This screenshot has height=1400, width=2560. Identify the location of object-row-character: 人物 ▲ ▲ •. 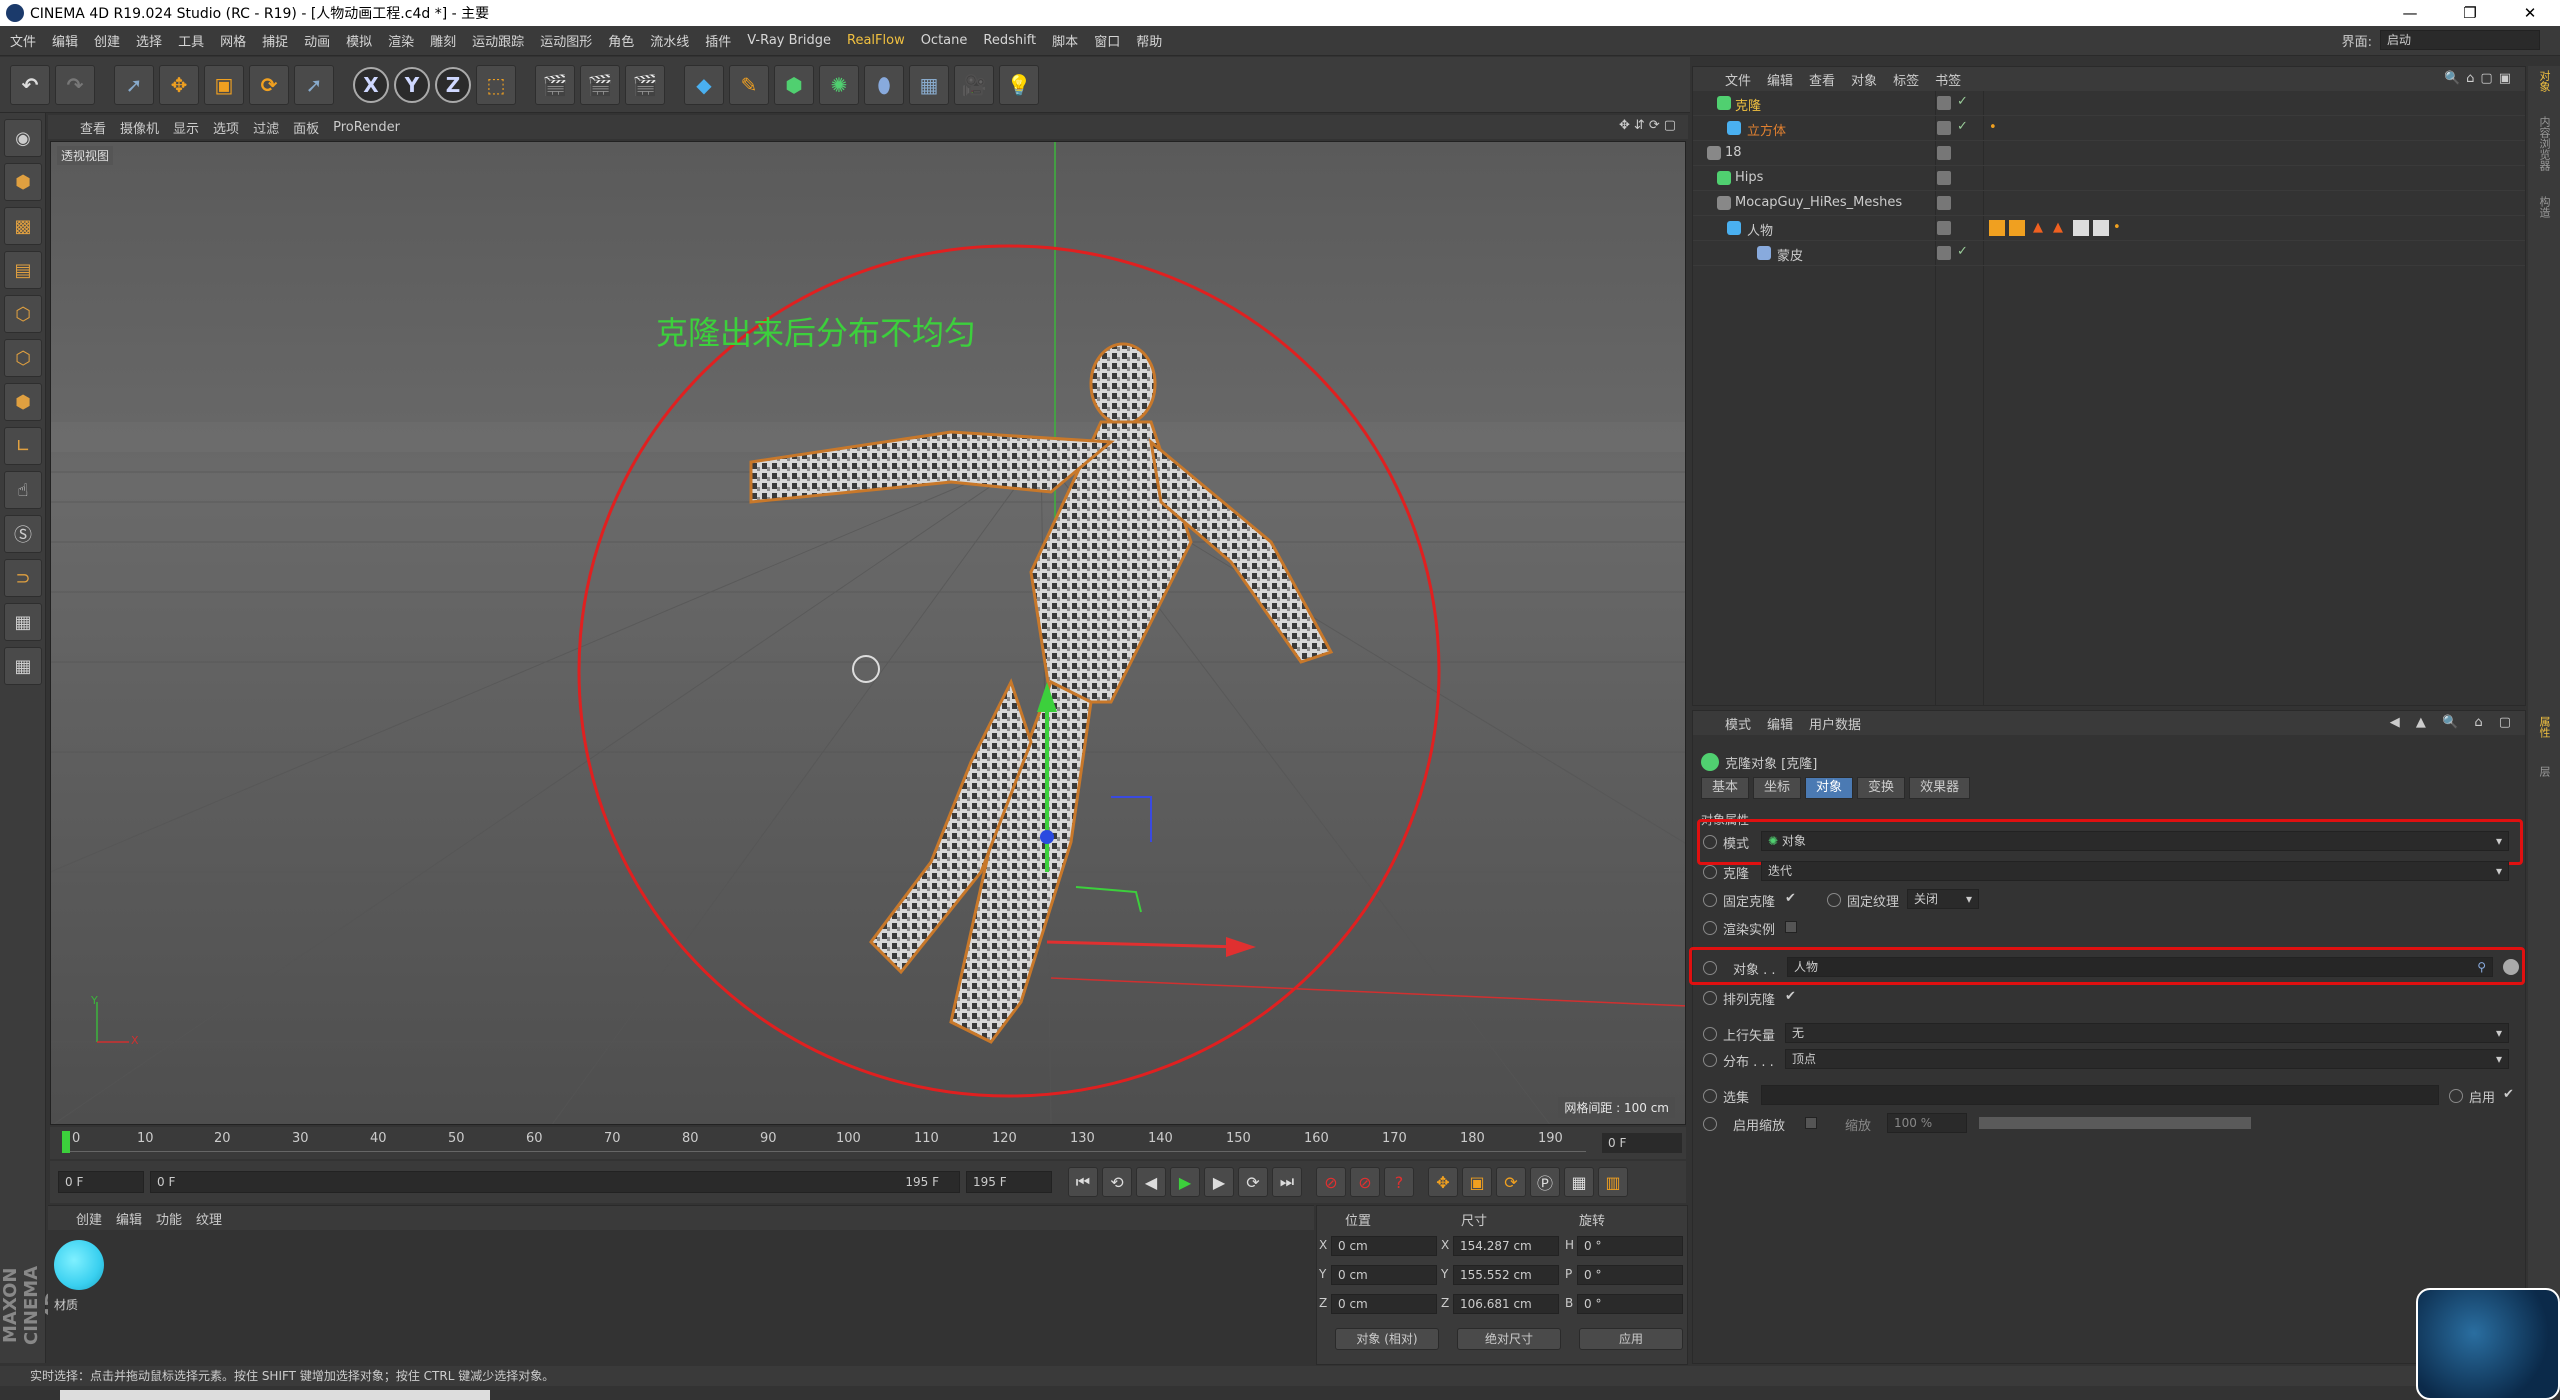
(2109, 228).